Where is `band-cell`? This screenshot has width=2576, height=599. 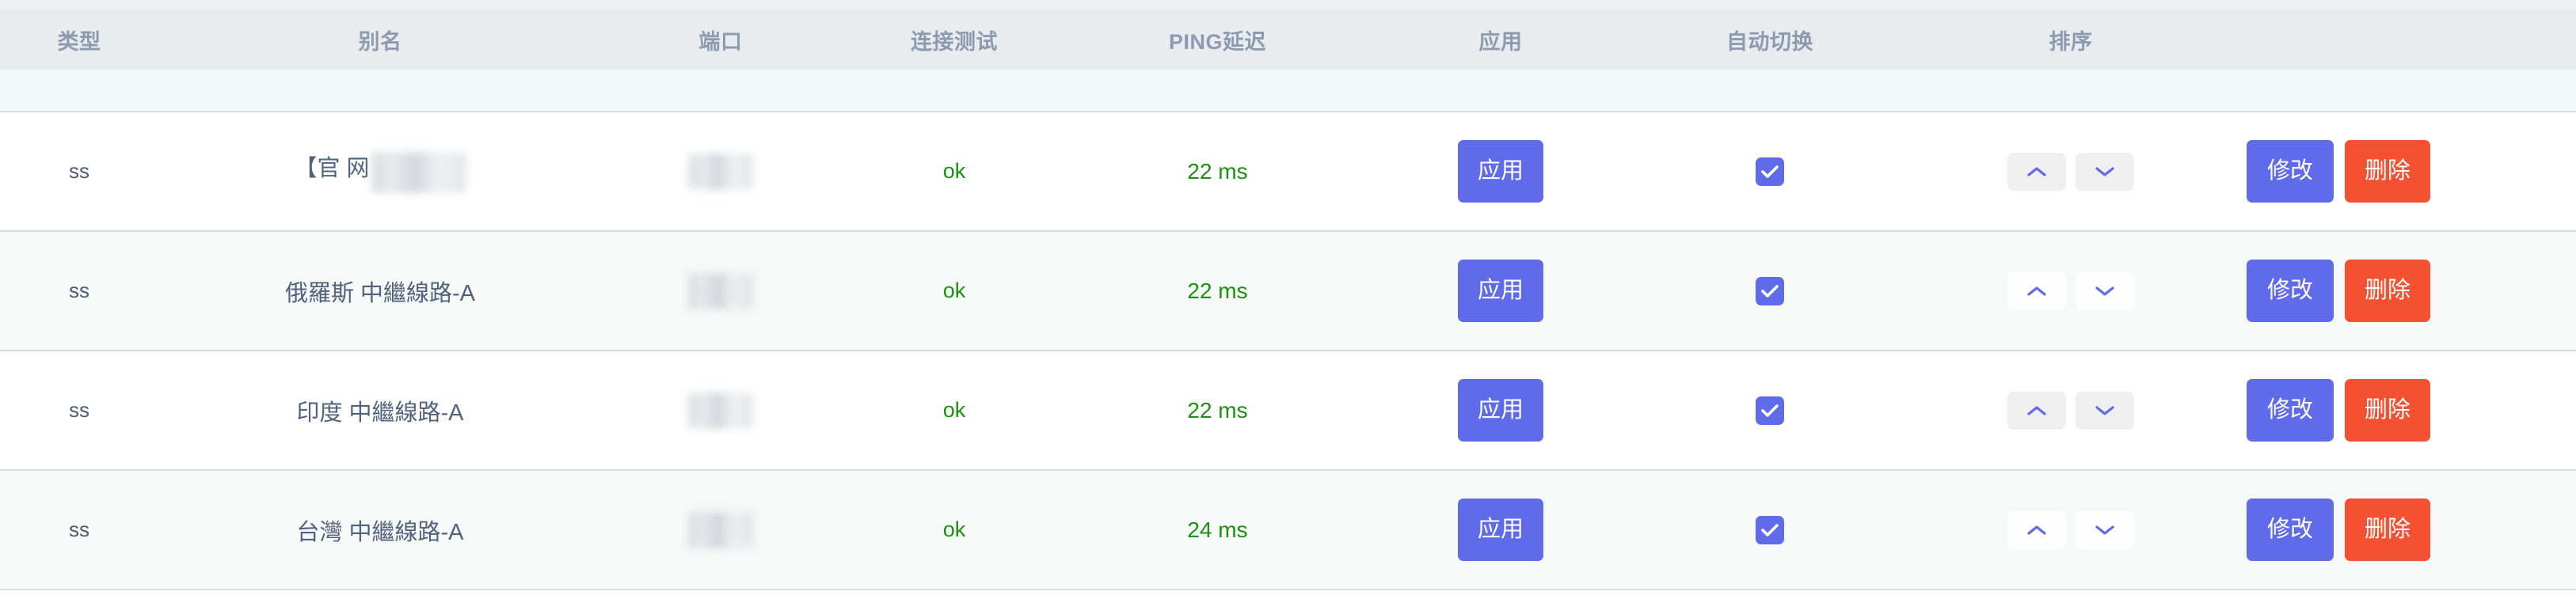 band-cell is located at coordinates (1288, 91).